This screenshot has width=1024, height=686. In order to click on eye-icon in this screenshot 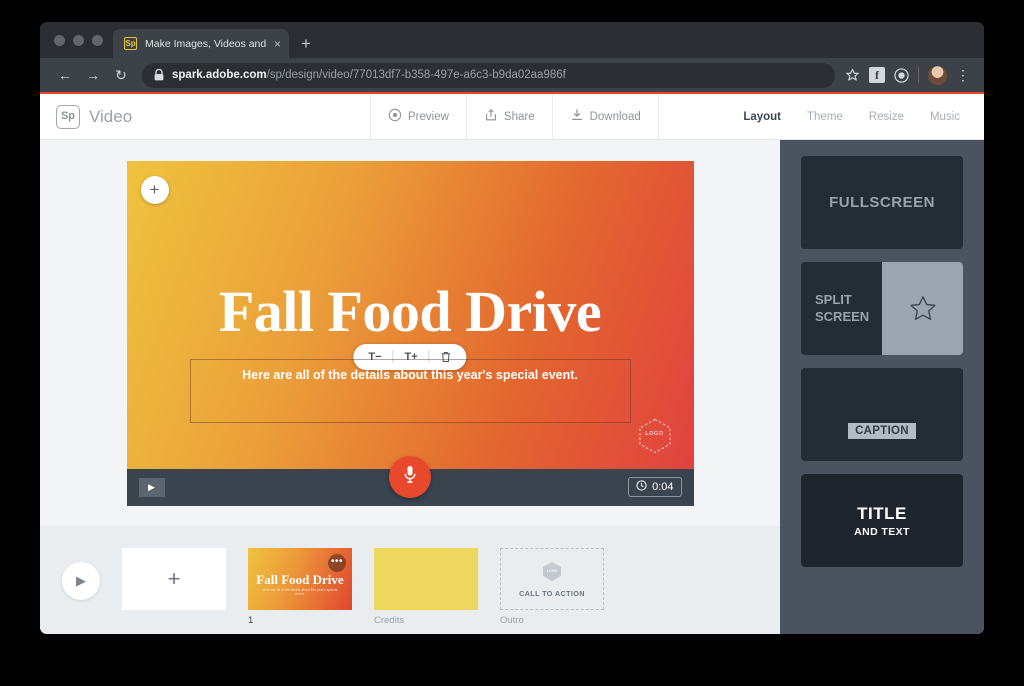, I will do `click(395, 116)`.